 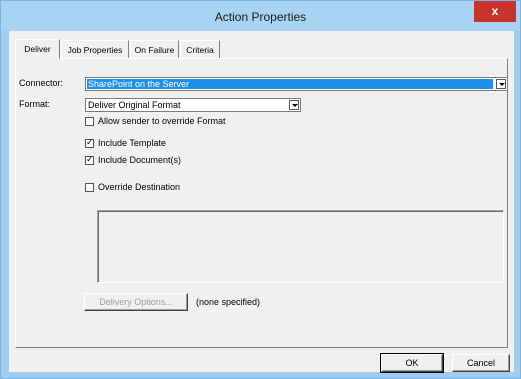 What do you see at coordinates (134, 105) in the screenshot?
I see `format-value: Deliver Original Format` at bounding box center [134, 105].